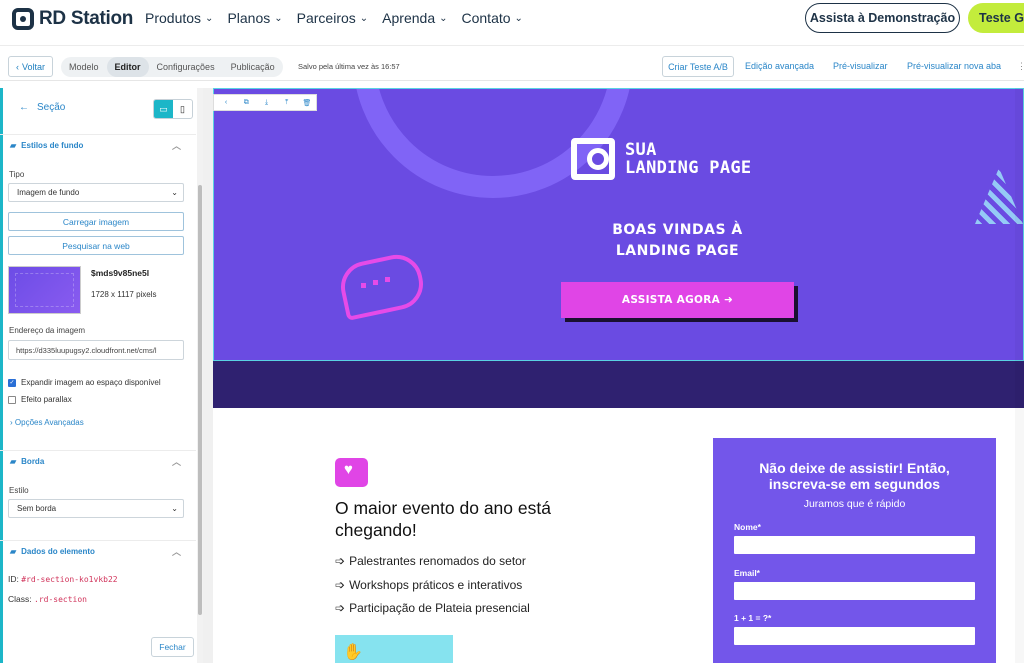  I want to click on move-down-icon: ⤓, so click(266, 102).